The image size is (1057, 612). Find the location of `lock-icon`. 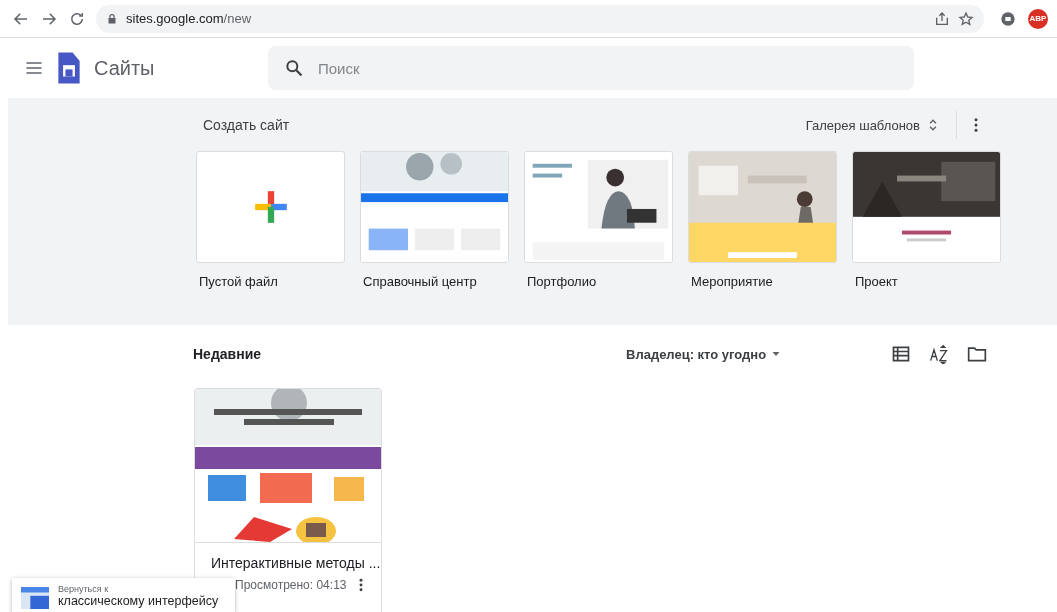

lock-icon is located at coordinates (112, 18).